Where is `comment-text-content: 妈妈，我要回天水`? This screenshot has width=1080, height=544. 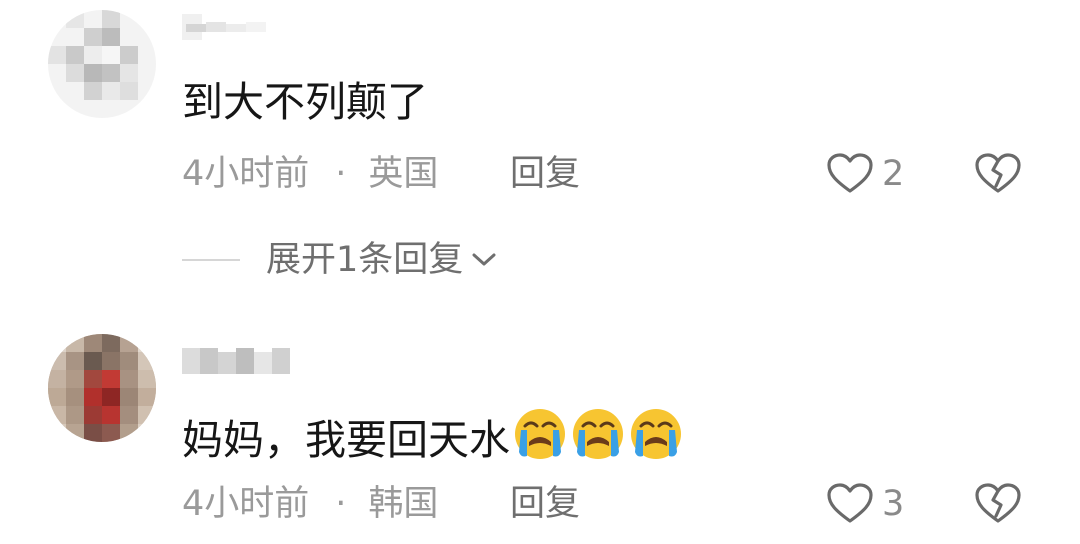
comment-text-content: 妈妈，我要回天水 is located at coordinates (346, 440).